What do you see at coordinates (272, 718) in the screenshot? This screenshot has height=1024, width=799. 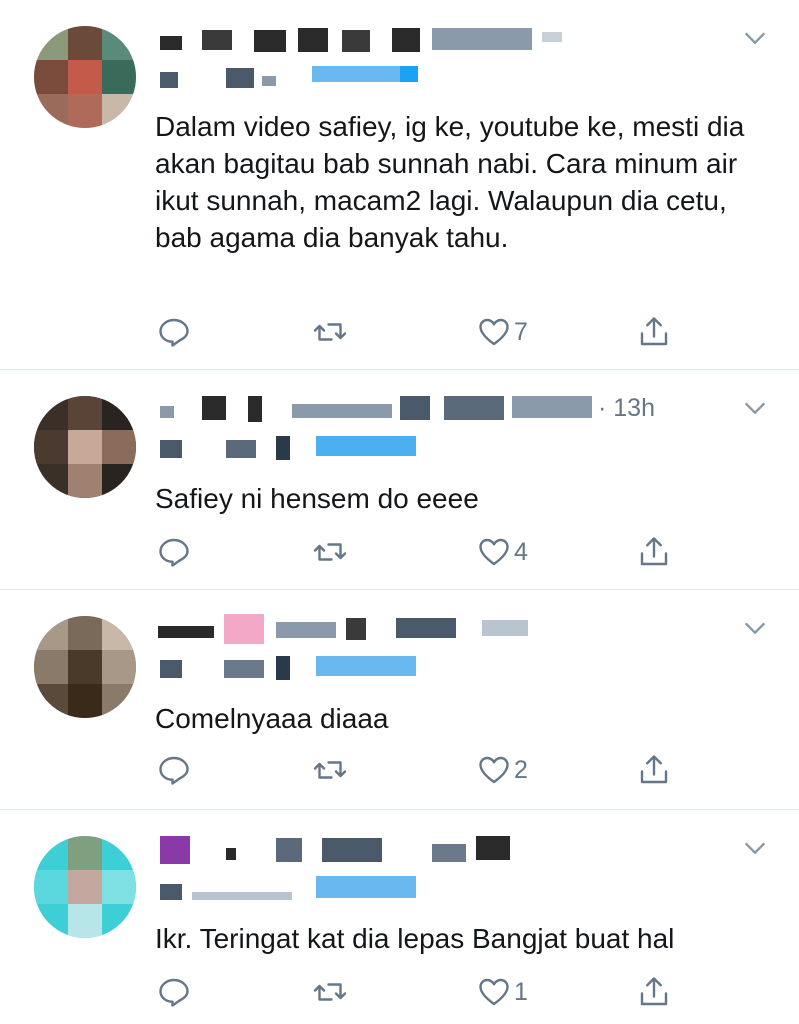 I see `tweet-text: Comelnyaaa diaaa` at bounding box center [272, 718].